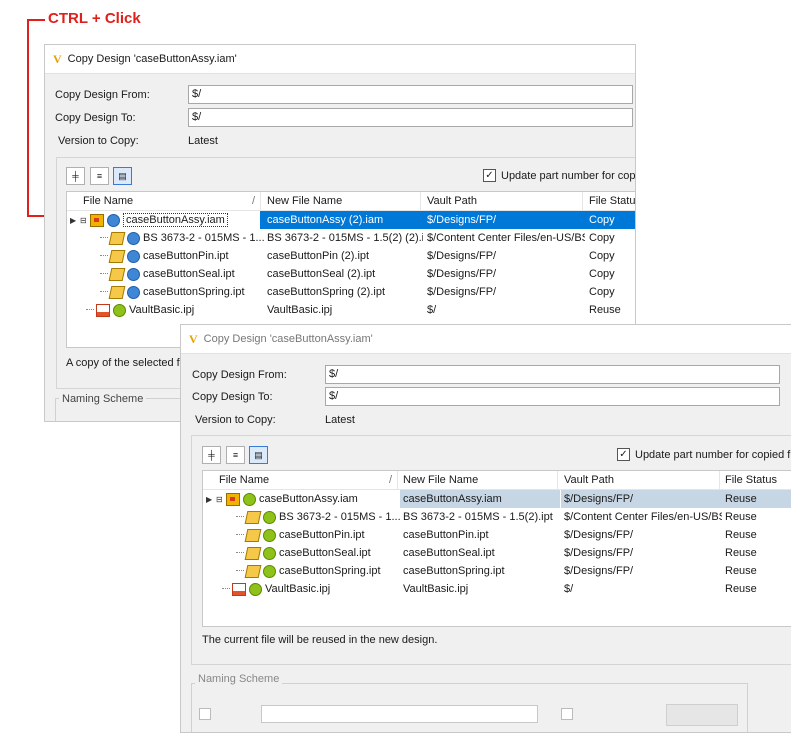 This screenshot has height=733, width=791. What do you see at coordinates (175, 220) in the screenshot?
I see `file-name: caseButtonAssy.iam` at bounding box center [175, 220].